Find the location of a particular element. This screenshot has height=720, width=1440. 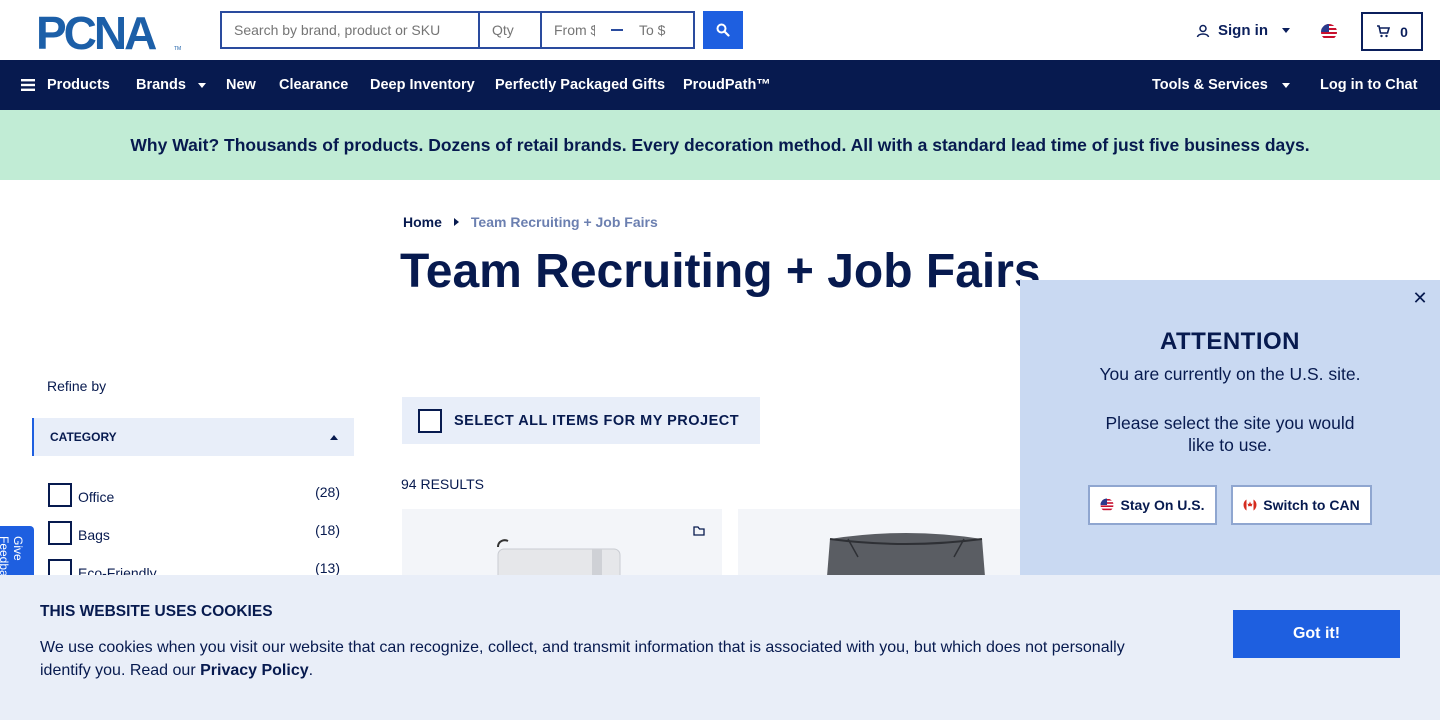

category-count: (28) is located at coordinates (327, 492).